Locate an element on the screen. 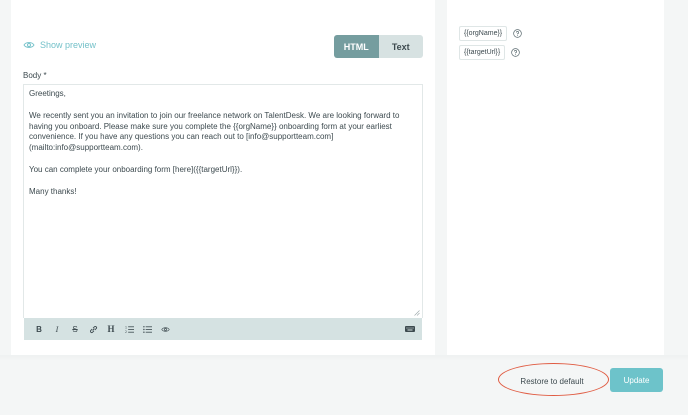 Image resolution: width=688 pixels, height=415 pixels. body-label: Body * is located at coordinates (35, 75).